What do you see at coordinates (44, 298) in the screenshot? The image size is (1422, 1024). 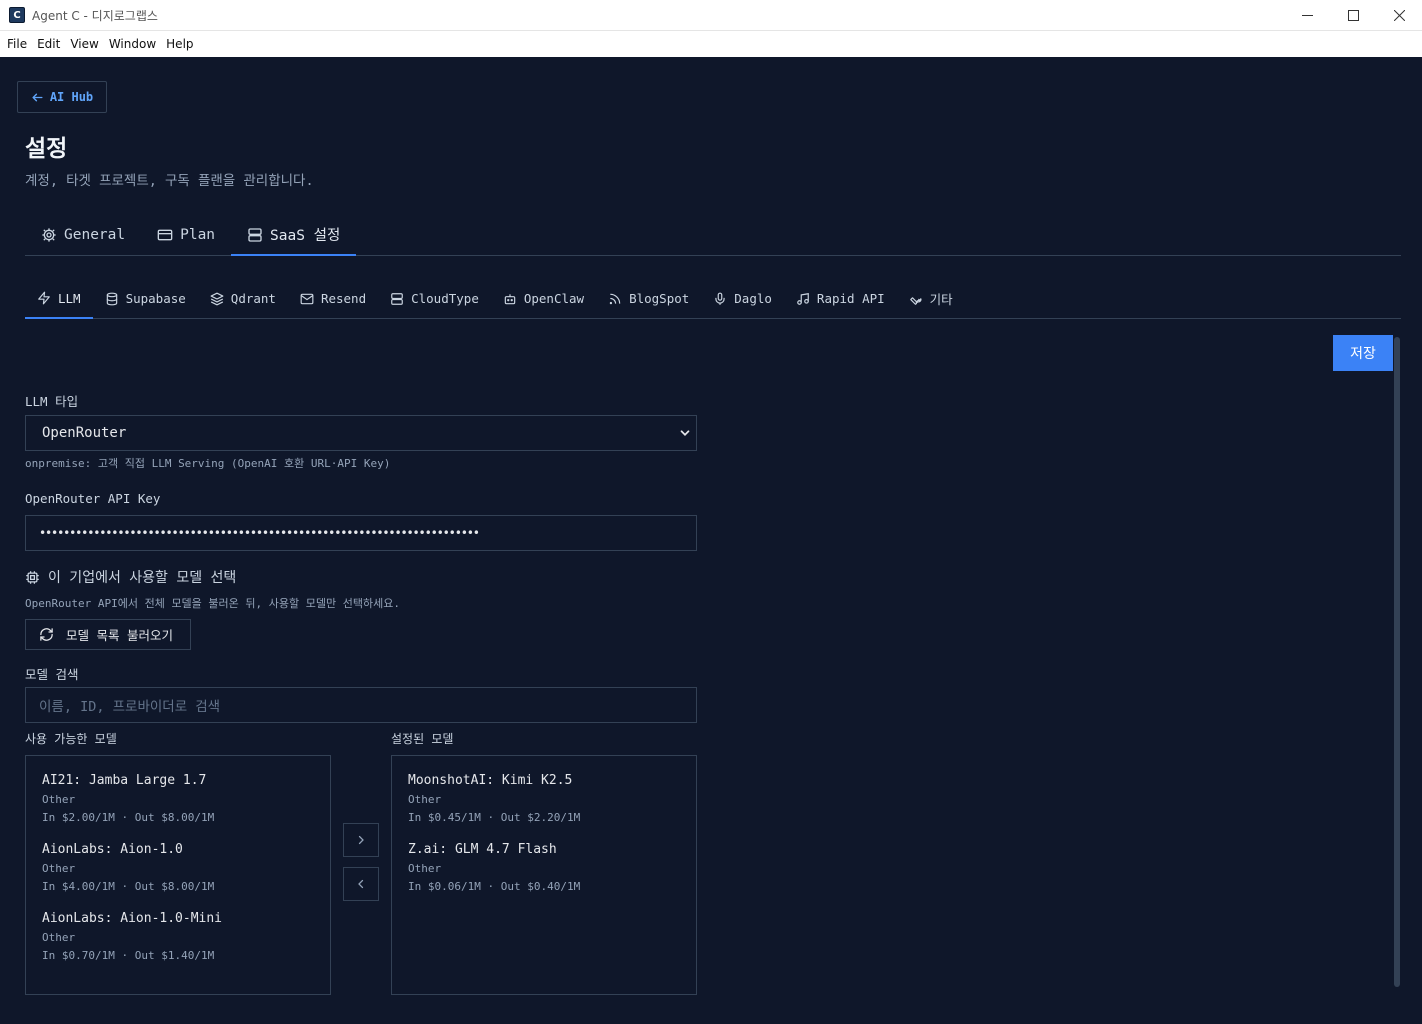 I see `lightning-icon` at bounding box center [44, 298].